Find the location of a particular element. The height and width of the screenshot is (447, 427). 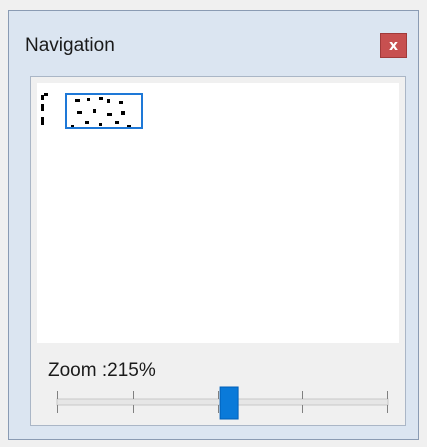

close-icon: x is located at coordinates (393, 45).